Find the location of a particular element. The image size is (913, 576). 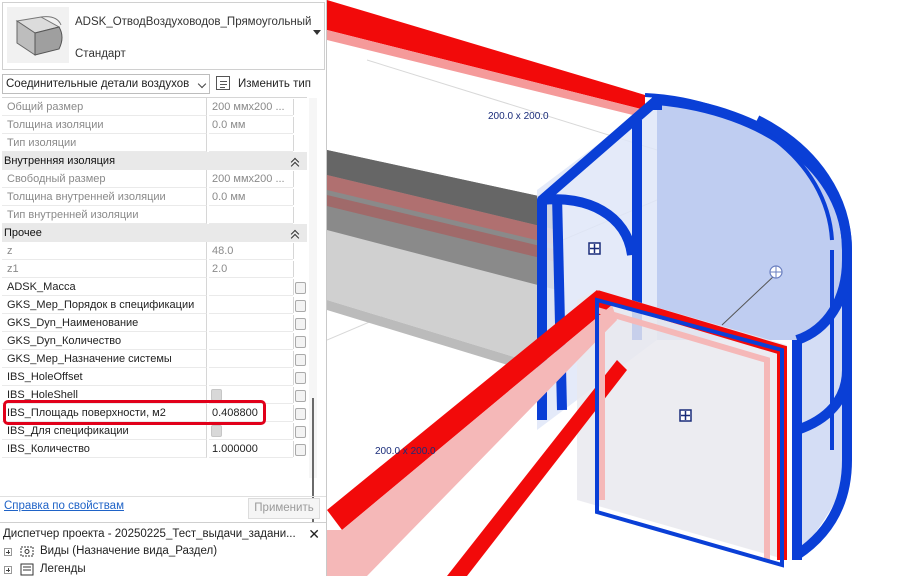

property-name: IBS_Площадь поверхности, м2 is located at coordinates (104, 413).